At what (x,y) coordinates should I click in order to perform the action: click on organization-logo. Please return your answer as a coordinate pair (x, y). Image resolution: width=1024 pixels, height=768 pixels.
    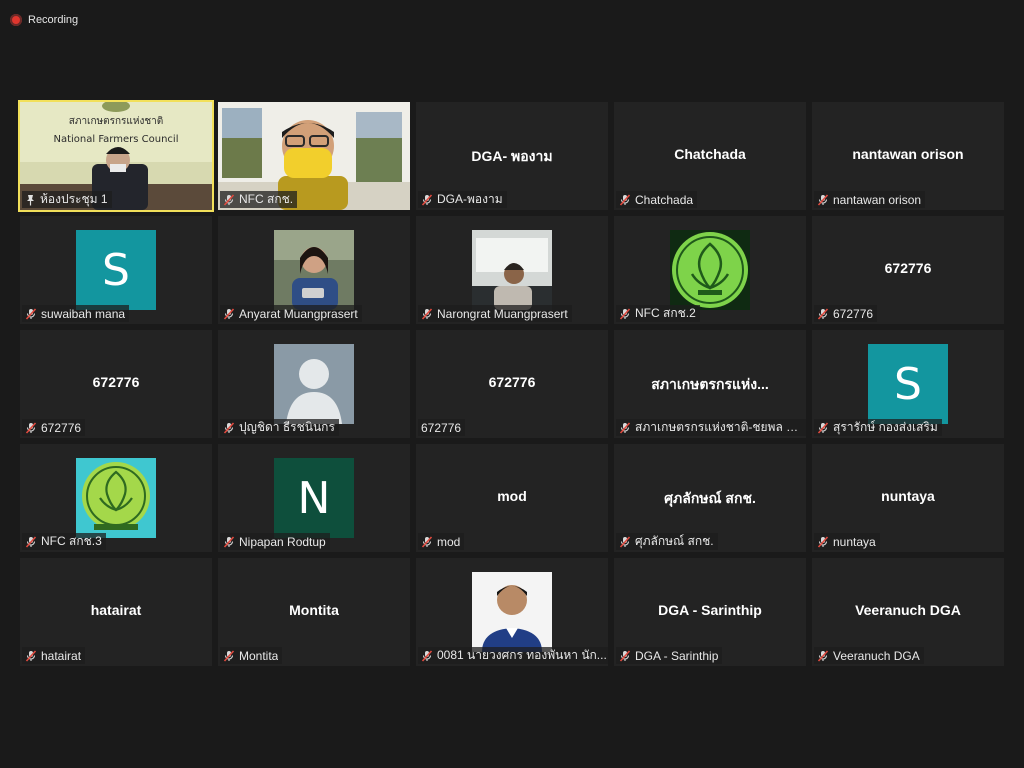
    Looking at the image, I should click on (116, 498).